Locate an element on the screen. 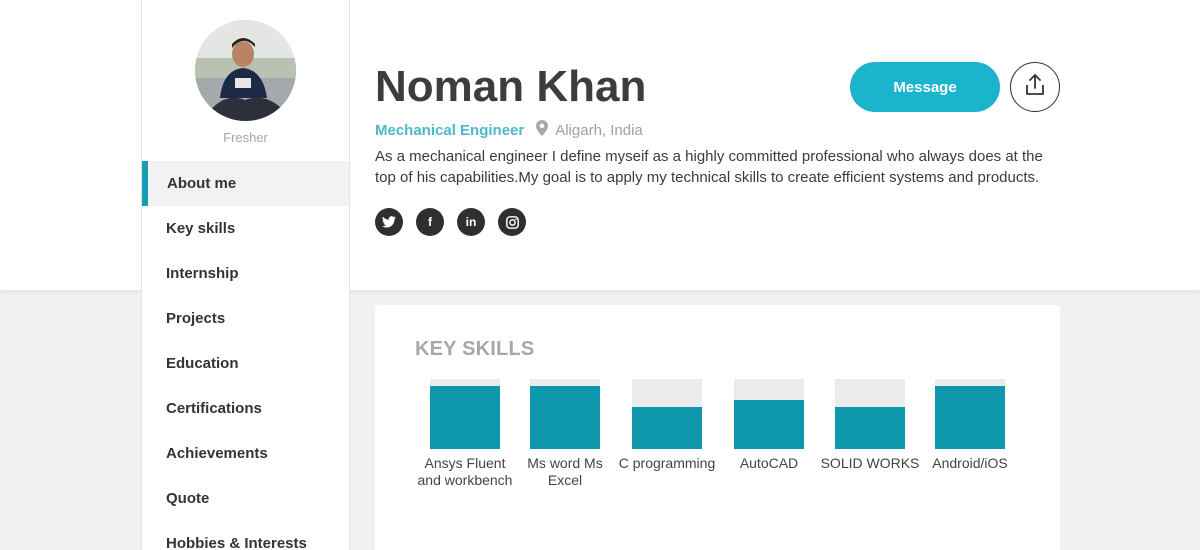 The image size is (1200, 550). avatar is located at coordinates (245, 70).